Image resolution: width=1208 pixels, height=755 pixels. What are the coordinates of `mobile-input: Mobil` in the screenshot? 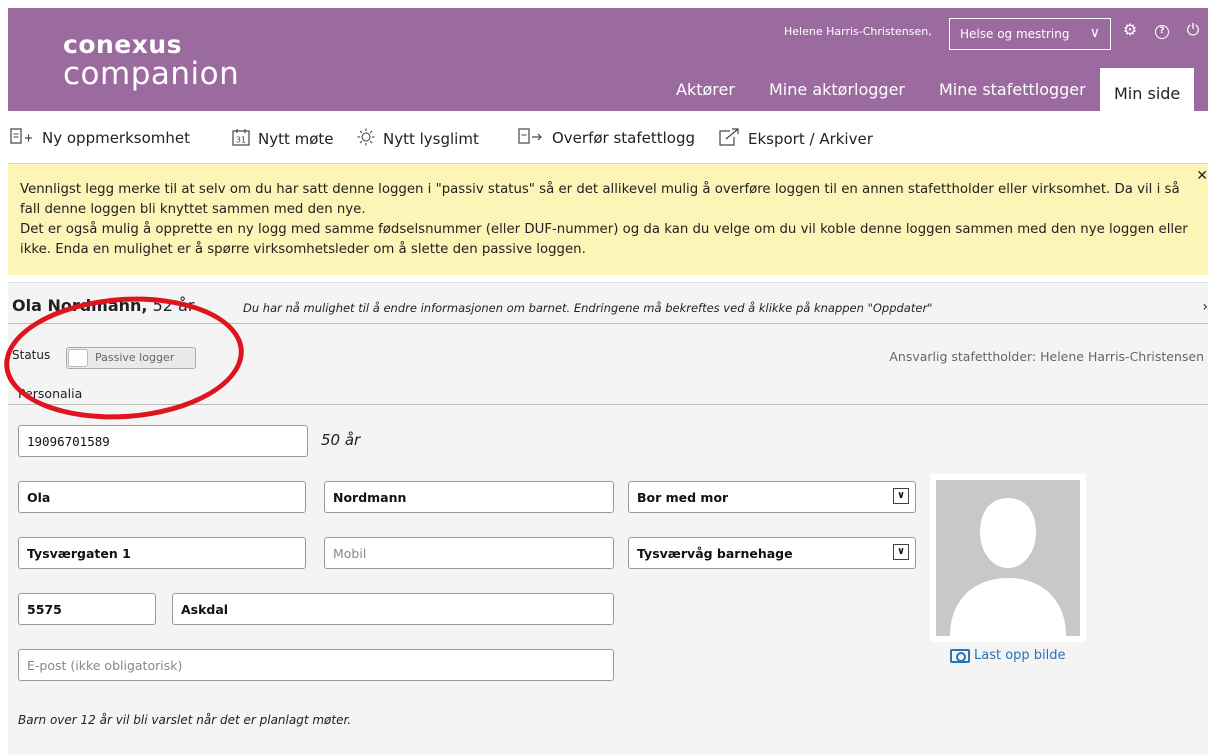 It's located at (469, 553).